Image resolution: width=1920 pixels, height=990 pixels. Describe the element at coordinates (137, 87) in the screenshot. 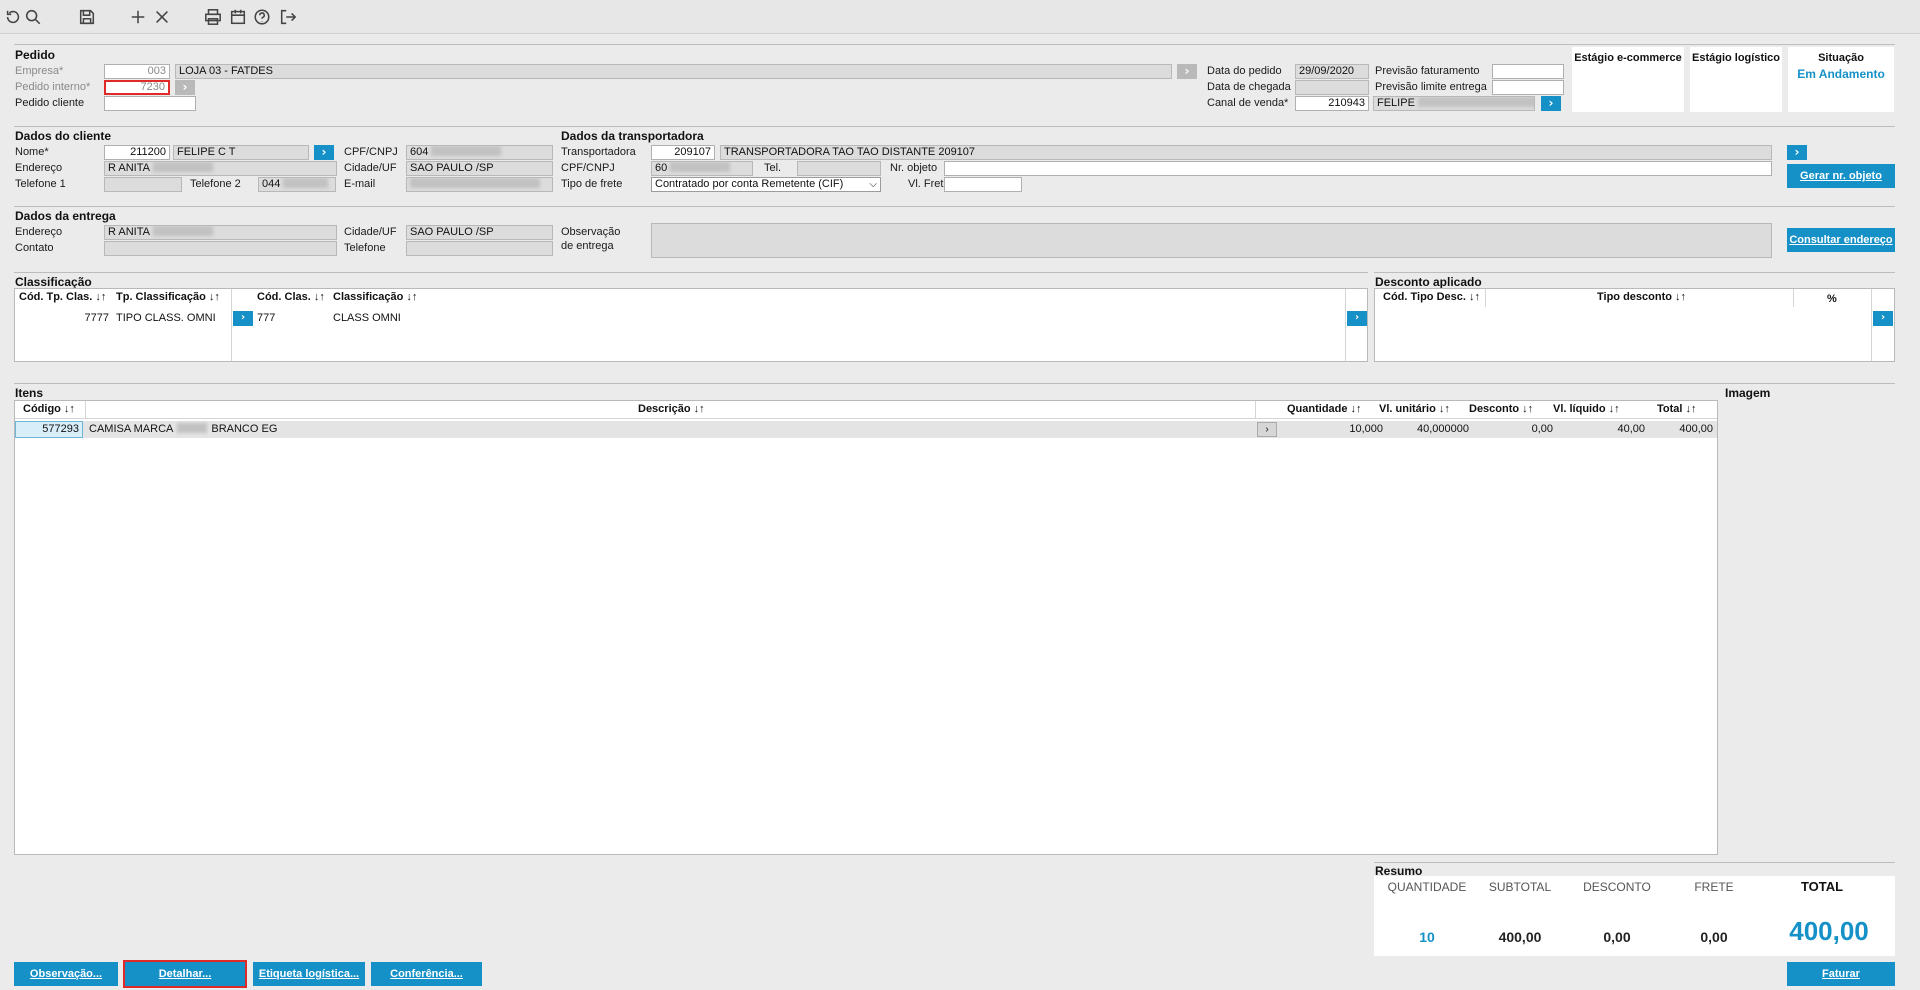

I see `pedido-interno-field: 7230` at that location.